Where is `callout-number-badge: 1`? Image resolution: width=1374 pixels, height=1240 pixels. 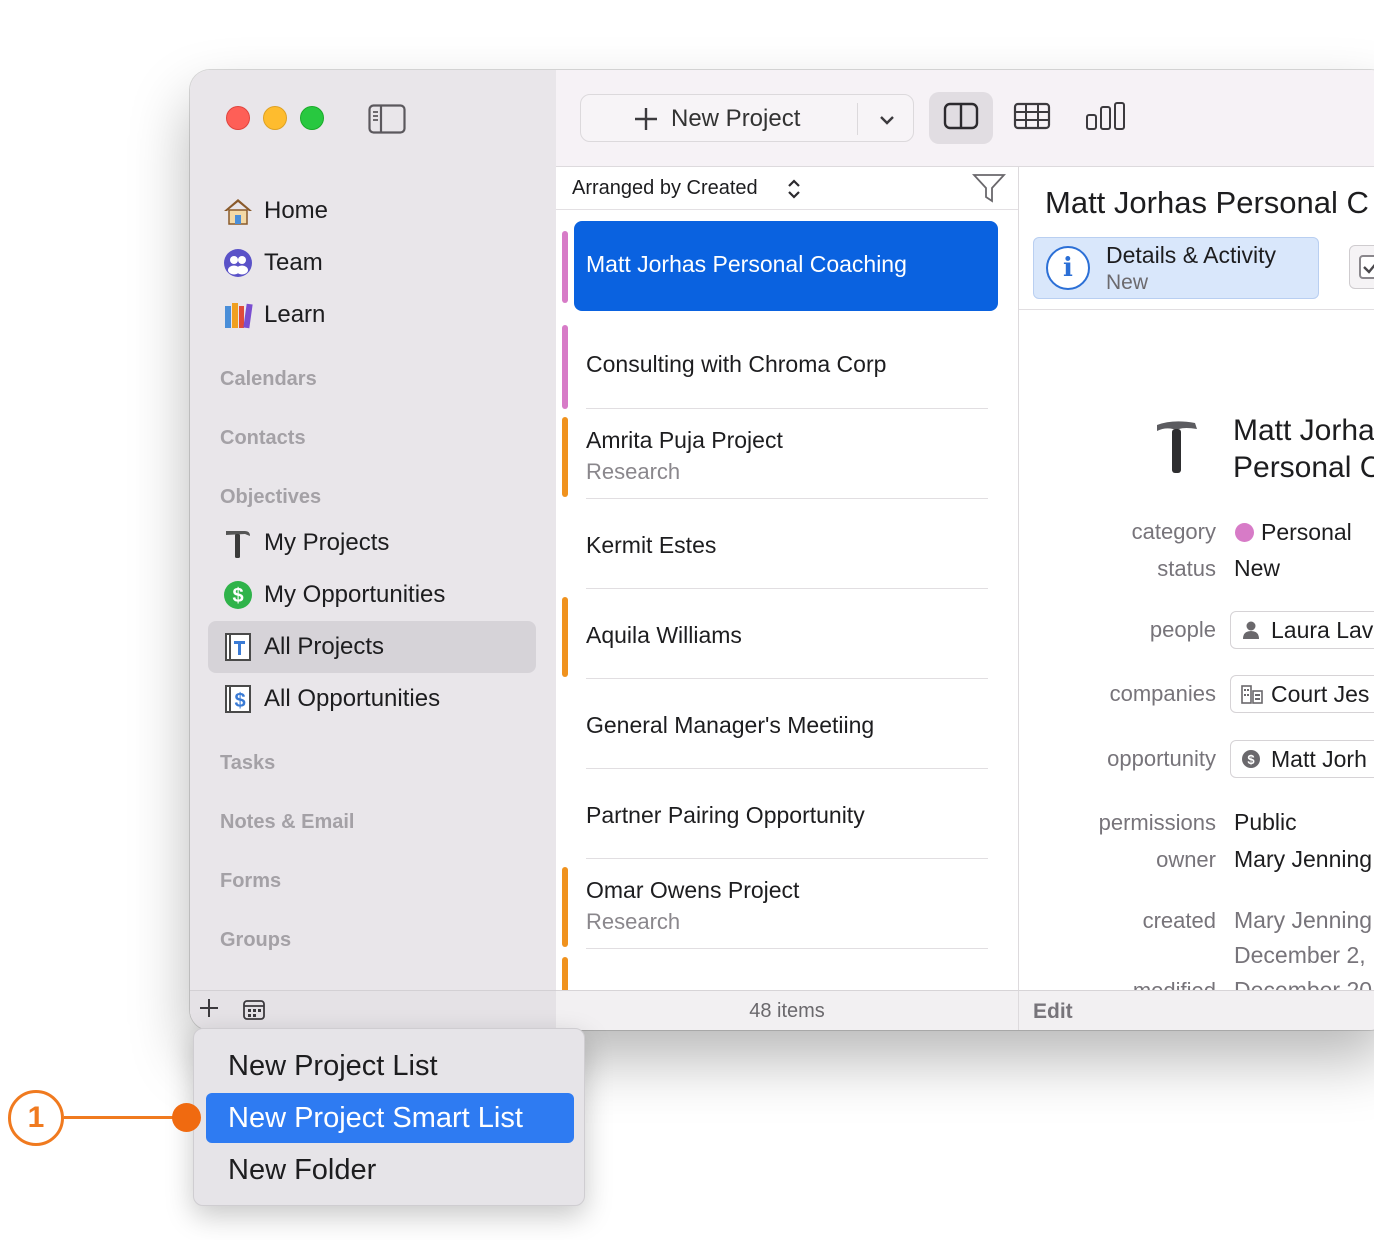 callout-number-badge: 1 is located at coordinates (36, 1118).